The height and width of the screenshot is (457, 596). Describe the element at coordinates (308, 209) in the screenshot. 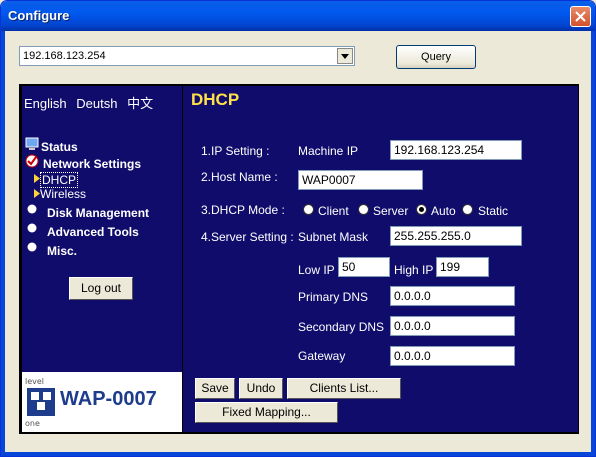

I see `radio-client` at that location.